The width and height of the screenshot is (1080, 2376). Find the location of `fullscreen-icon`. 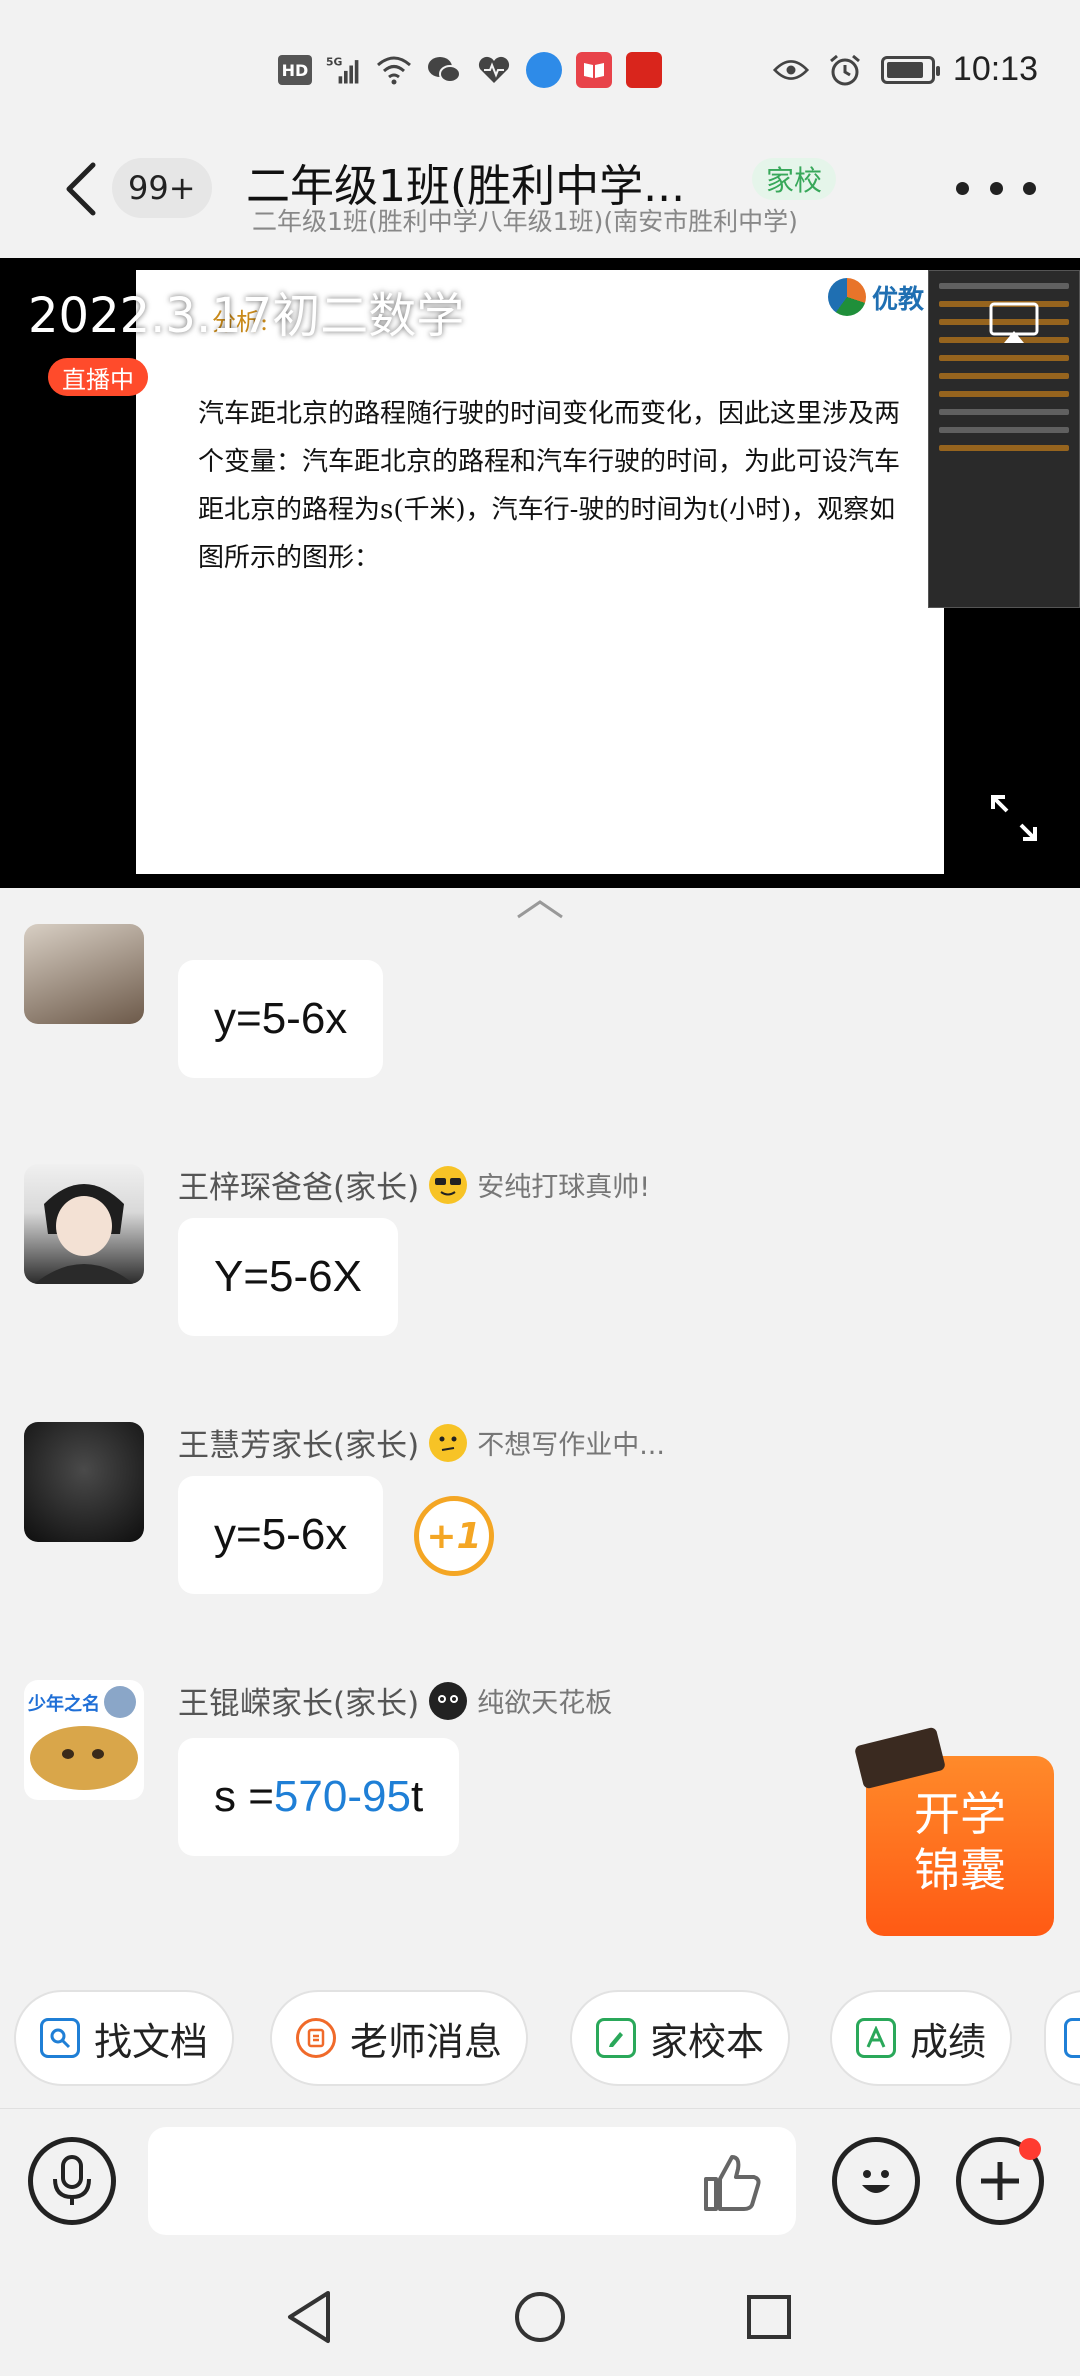

fullscreen-icon is located at coordinates (1014, 818).